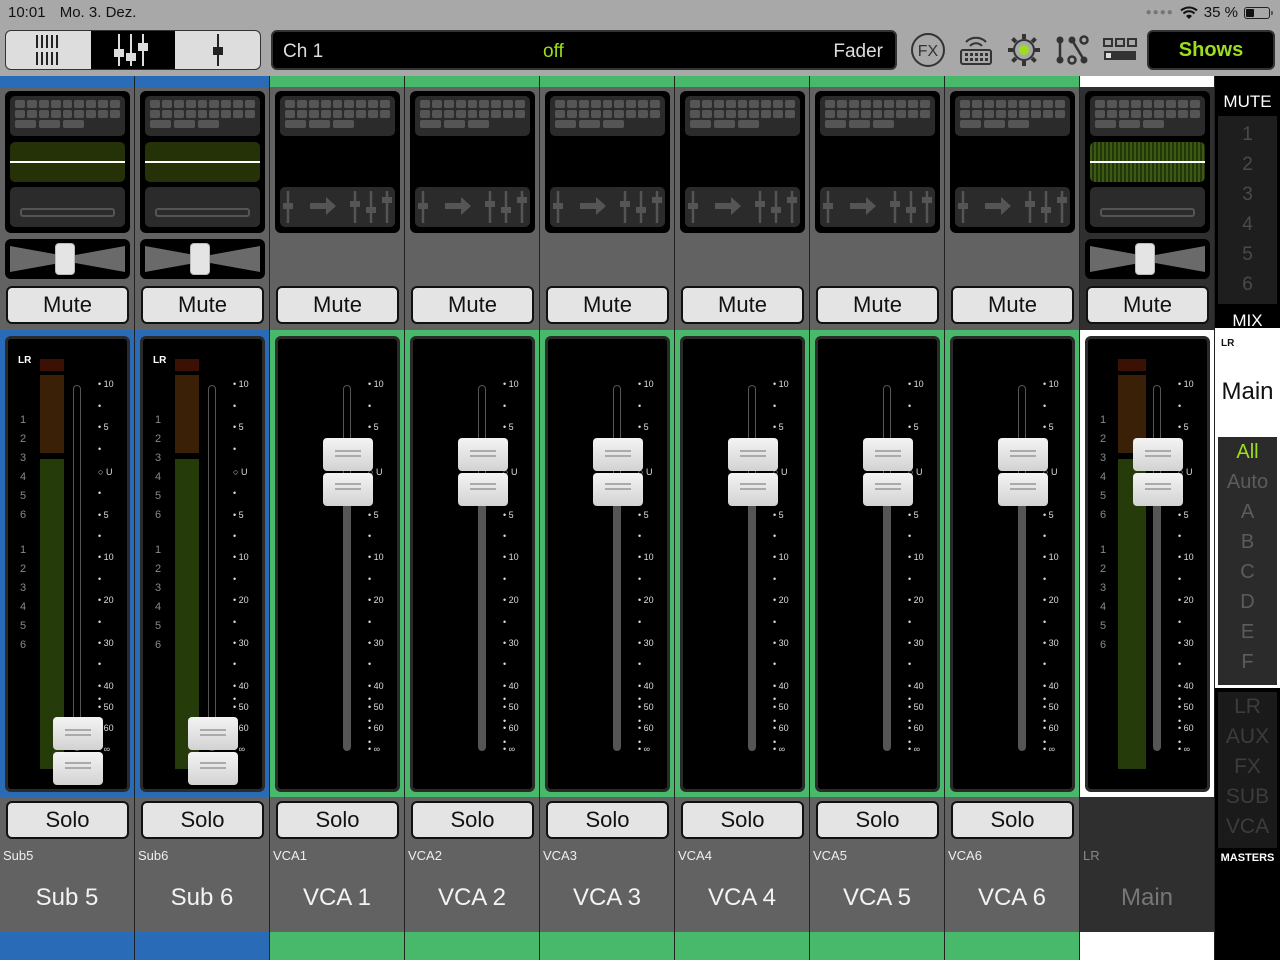 The height and width of the screenshot is (960, 1280). I want to click on view-single-channel-button, so click(217, 50).